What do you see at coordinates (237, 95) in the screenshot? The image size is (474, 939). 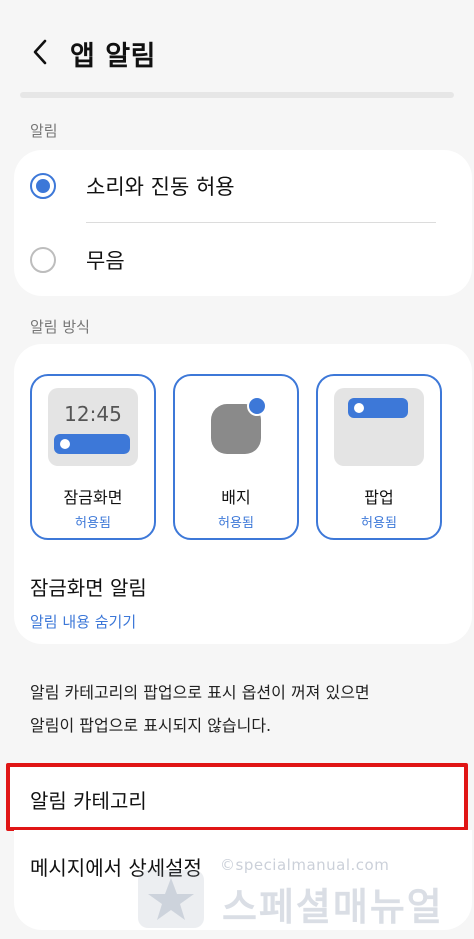 I see `header-divider` at bounding box center [237, 95].